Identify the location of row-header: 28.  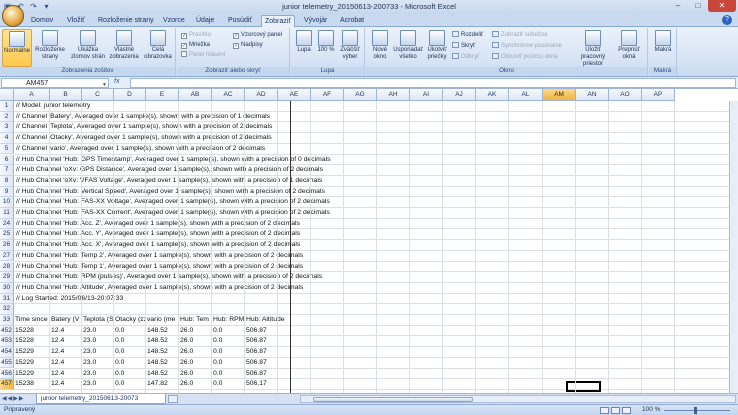
(7, 267).